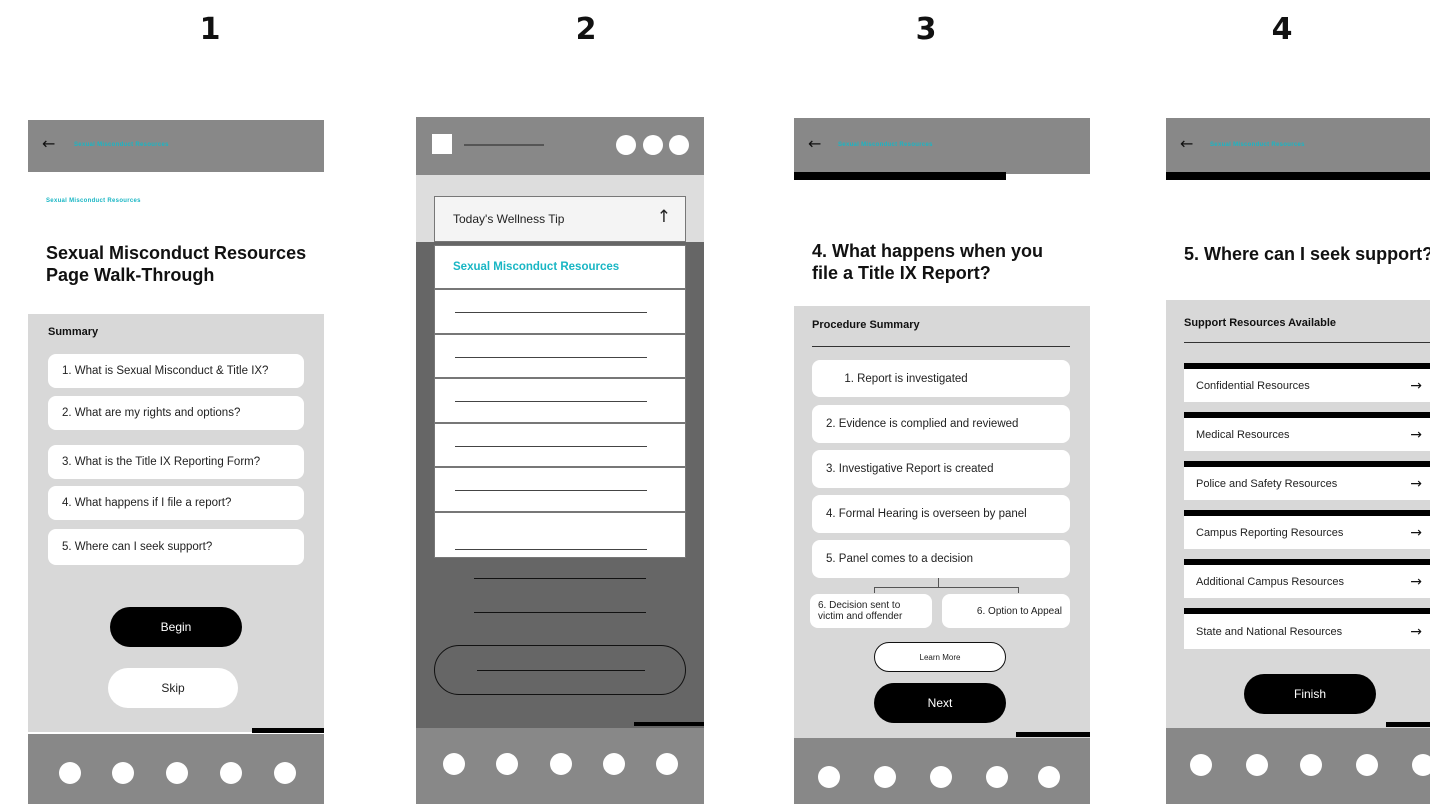 This screenshot has height=804, width=1430. Describe the element at coordinates (1307, 581) in the screenshot. I see `resource-additional-campus: Additional Campus Resources →` at that location.